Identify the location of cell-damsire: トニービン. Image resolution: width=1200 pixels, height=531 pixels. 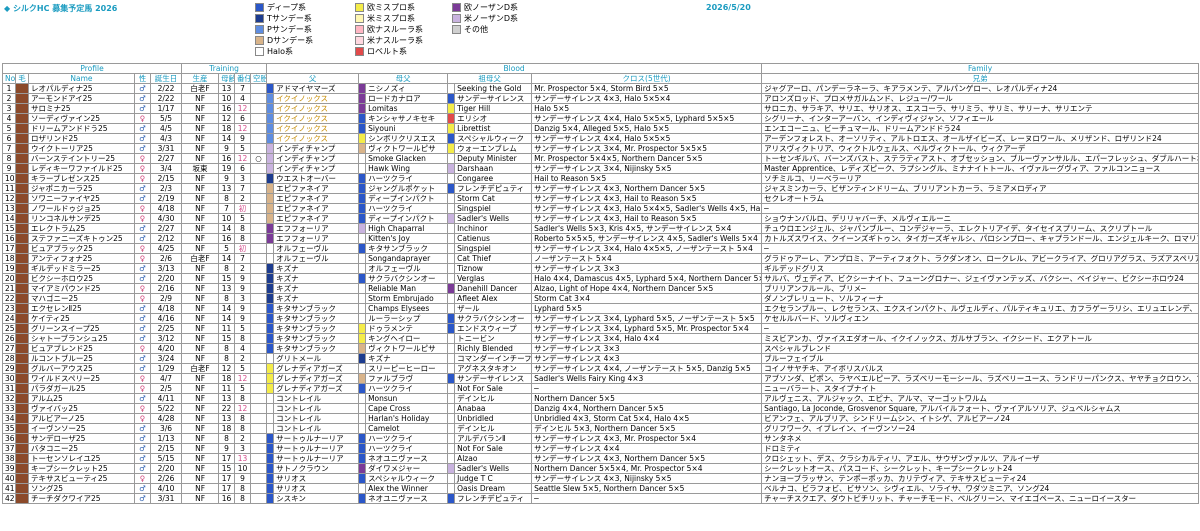
(493, 338).